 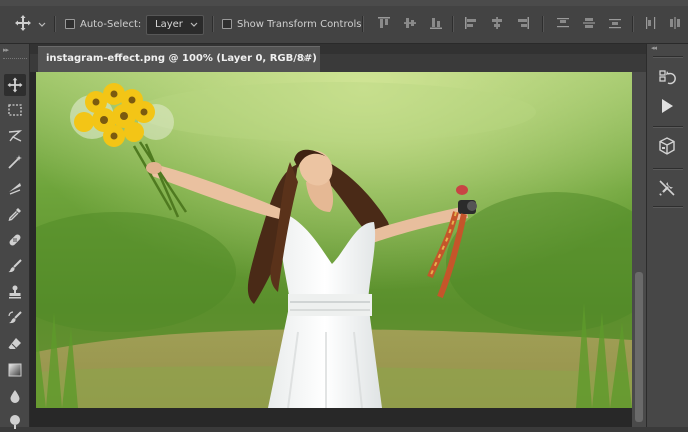 I want to click on collapse-panel-icon: ▸▸, so click(x=6, y=50).